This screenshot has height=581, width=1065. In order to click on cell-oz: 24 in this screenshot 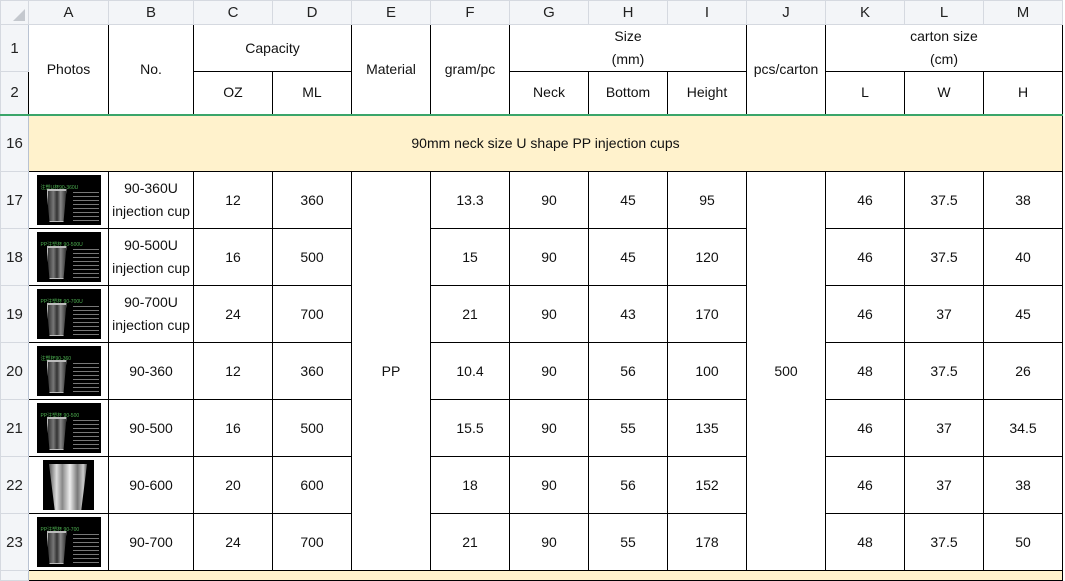, I will do `click(233, 542)`.